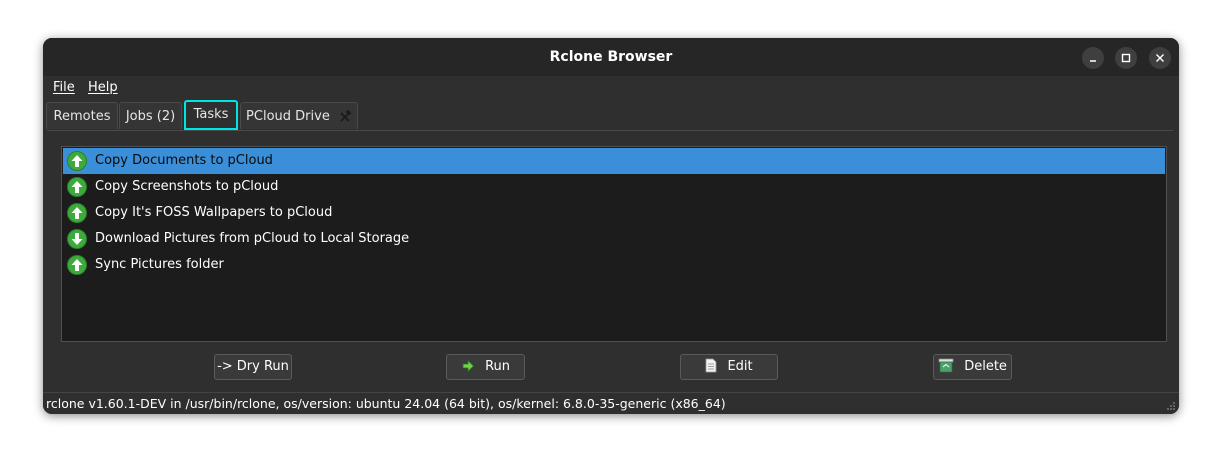 The height and width of the screenshot is (463, 1222). What do you see at coordinates (711, 365) in the screenshot?
I see `document-icon` at bounding box center [711, 365].